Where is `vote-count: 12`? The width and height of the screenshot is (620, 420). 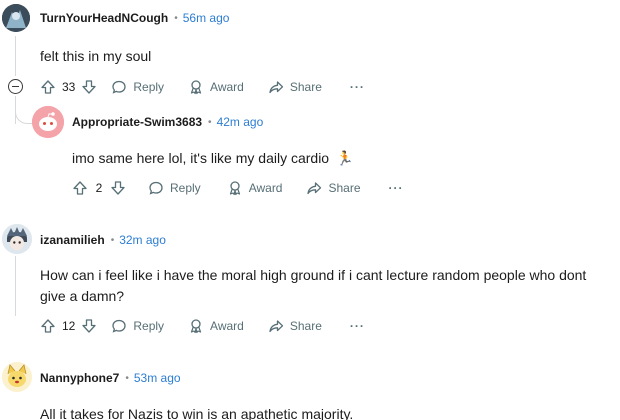 vote-count: 12 is located at coordinates (69, 326).